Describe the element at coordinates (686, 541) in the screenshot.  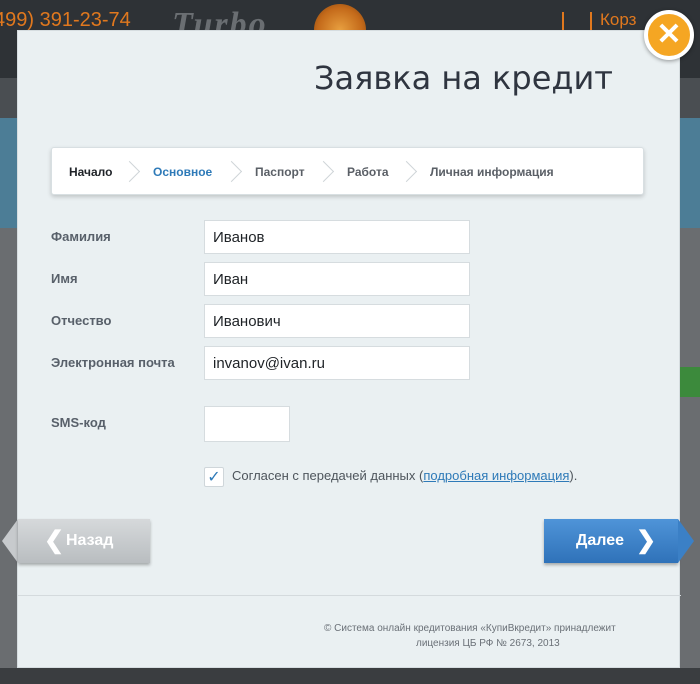
I see `next-button-arrow` at that location.